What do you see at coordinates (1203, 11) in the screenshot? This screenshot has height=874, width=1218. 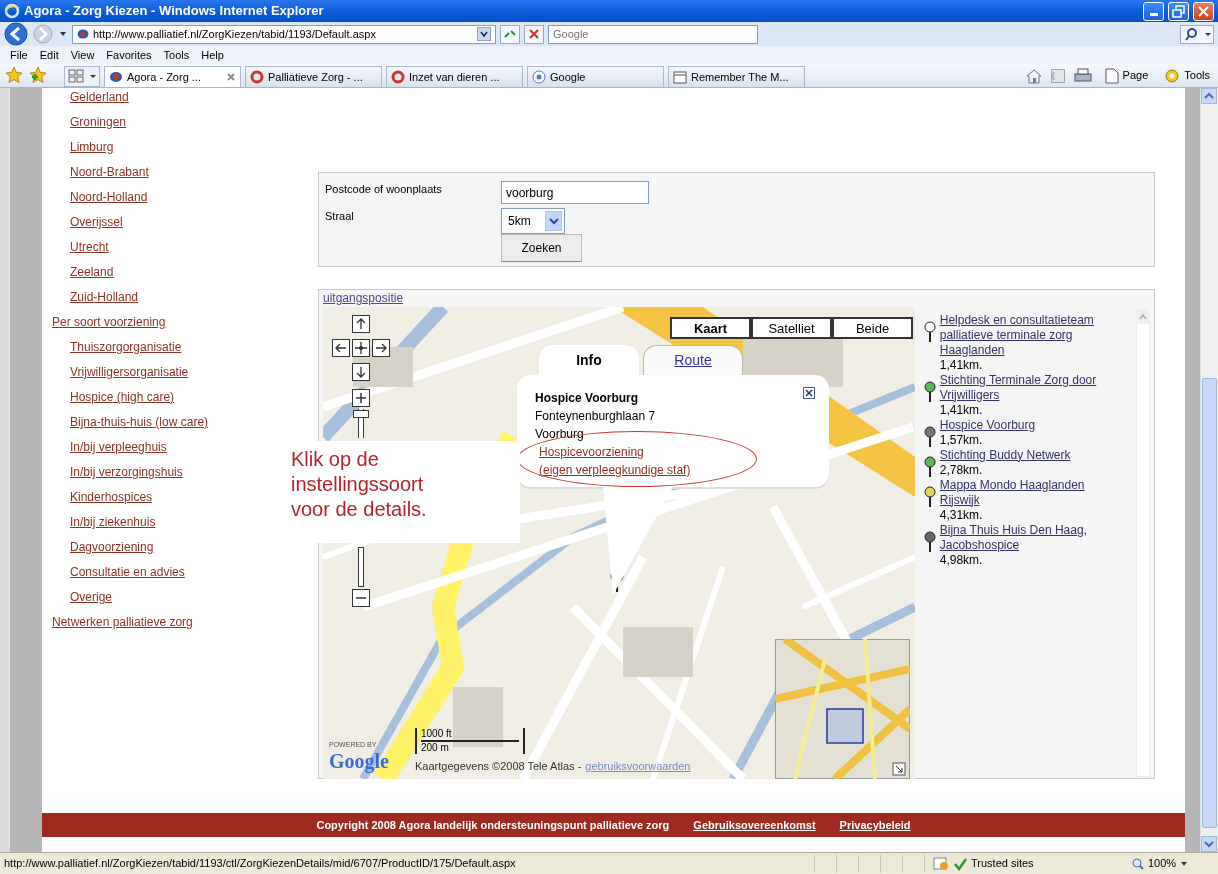 I see `close-button` at bounding box center [1203, 11].